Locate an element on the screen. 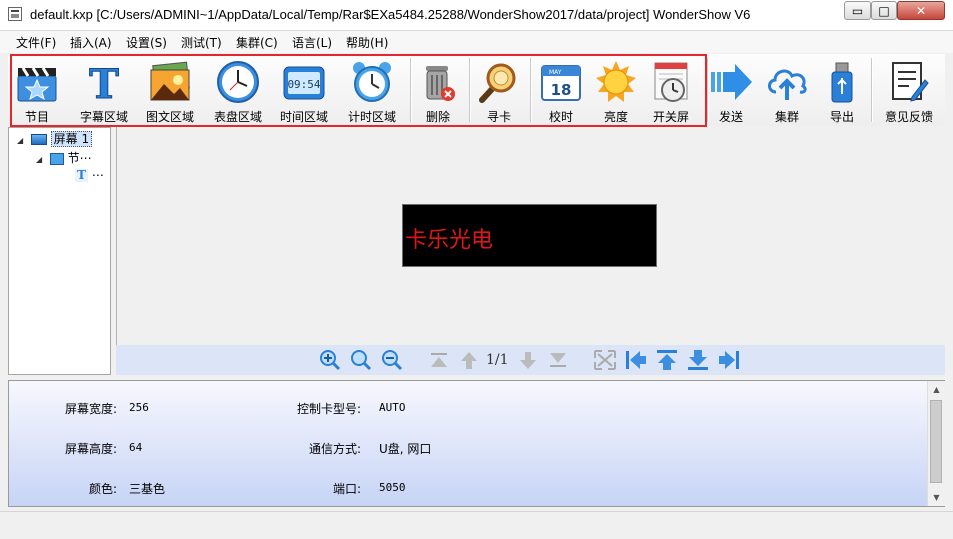 Image resolution: width=953 pixels, height=539 pixels. digital-clock-icon: 09:54 is located at coordinates (304, 83).